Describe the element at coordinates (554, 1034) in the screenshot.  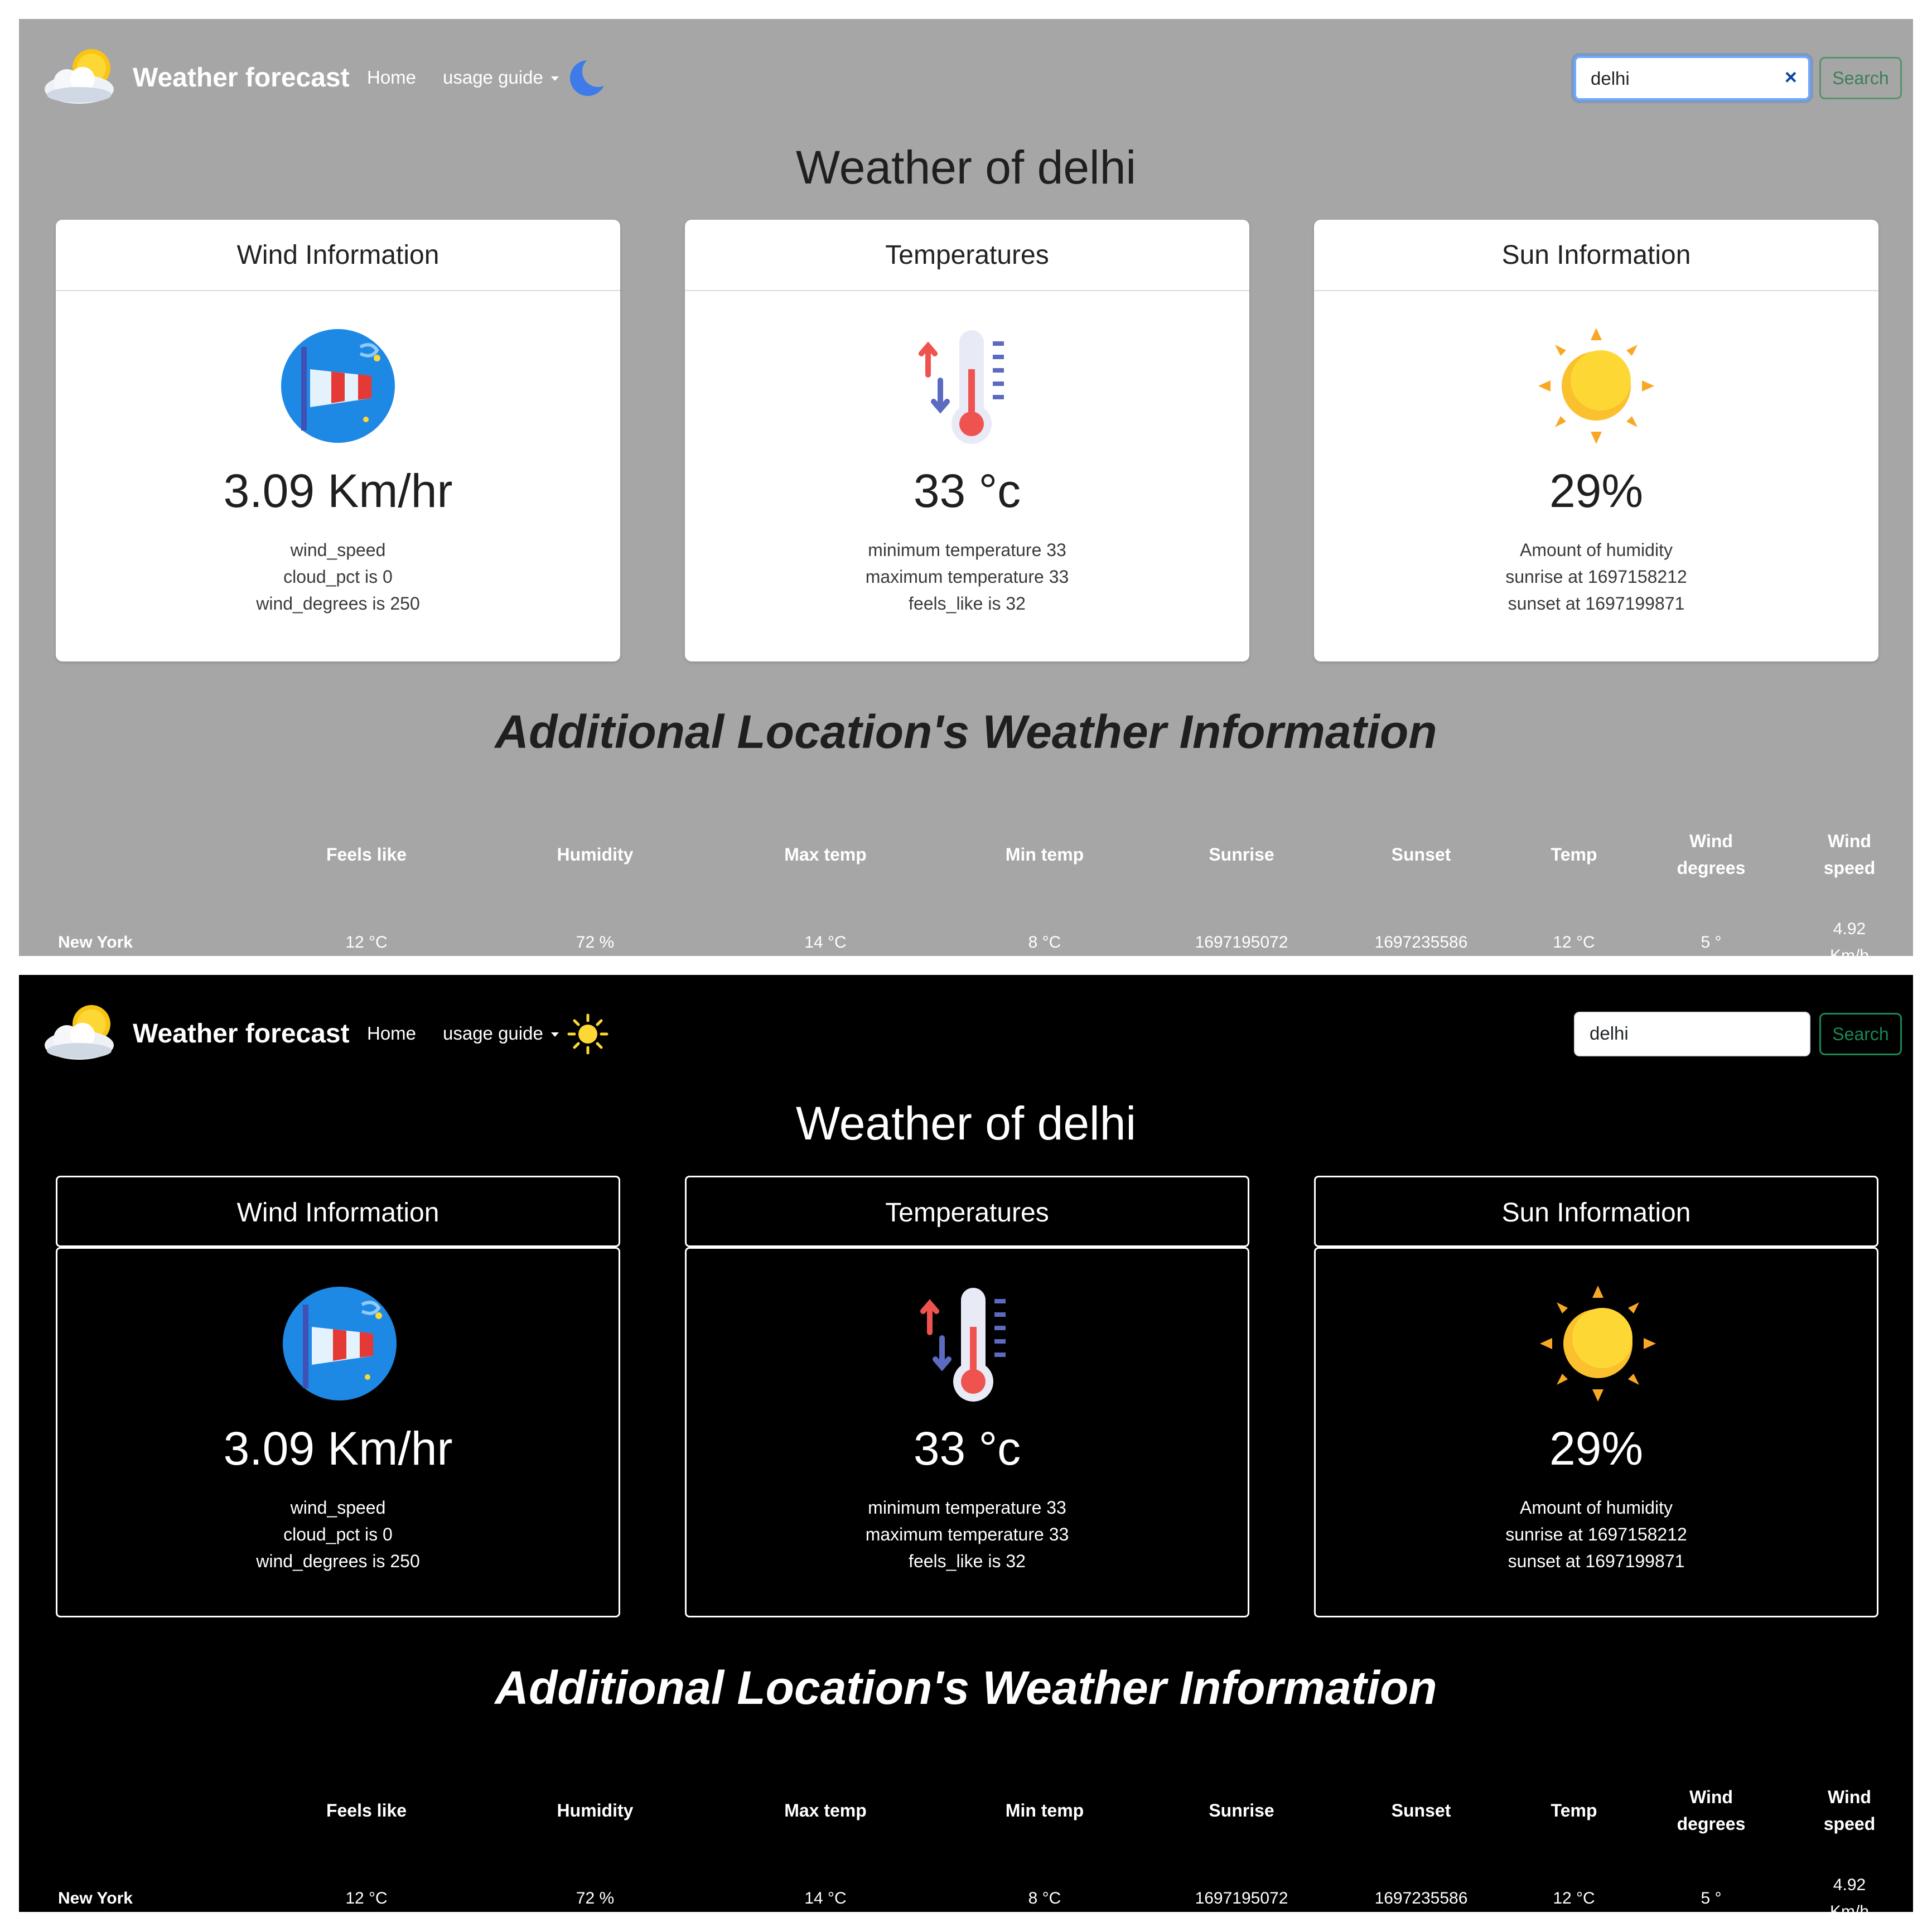
I see `caret-down-icon` at that location.